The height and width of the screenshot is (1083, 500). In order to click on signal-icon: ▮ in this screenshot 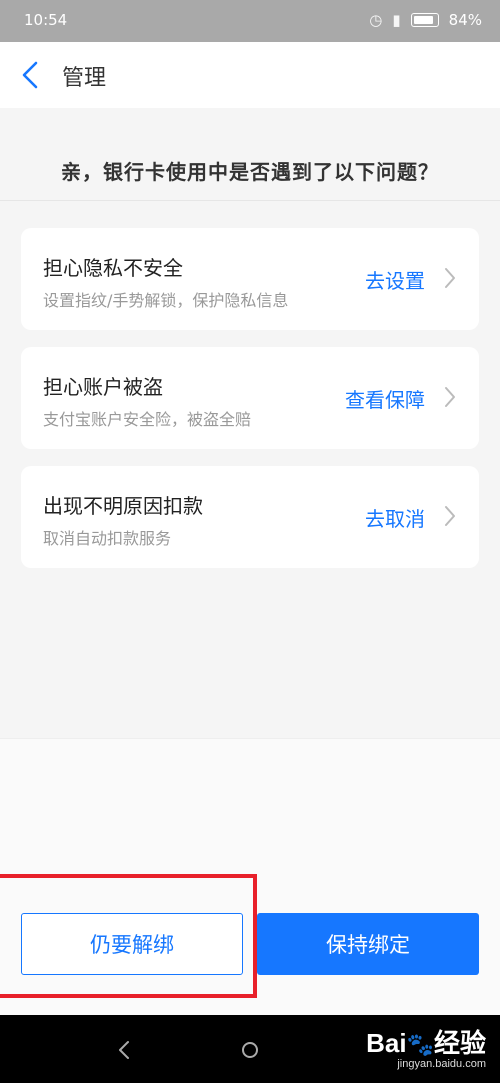, I will do `click(396, 20)`.